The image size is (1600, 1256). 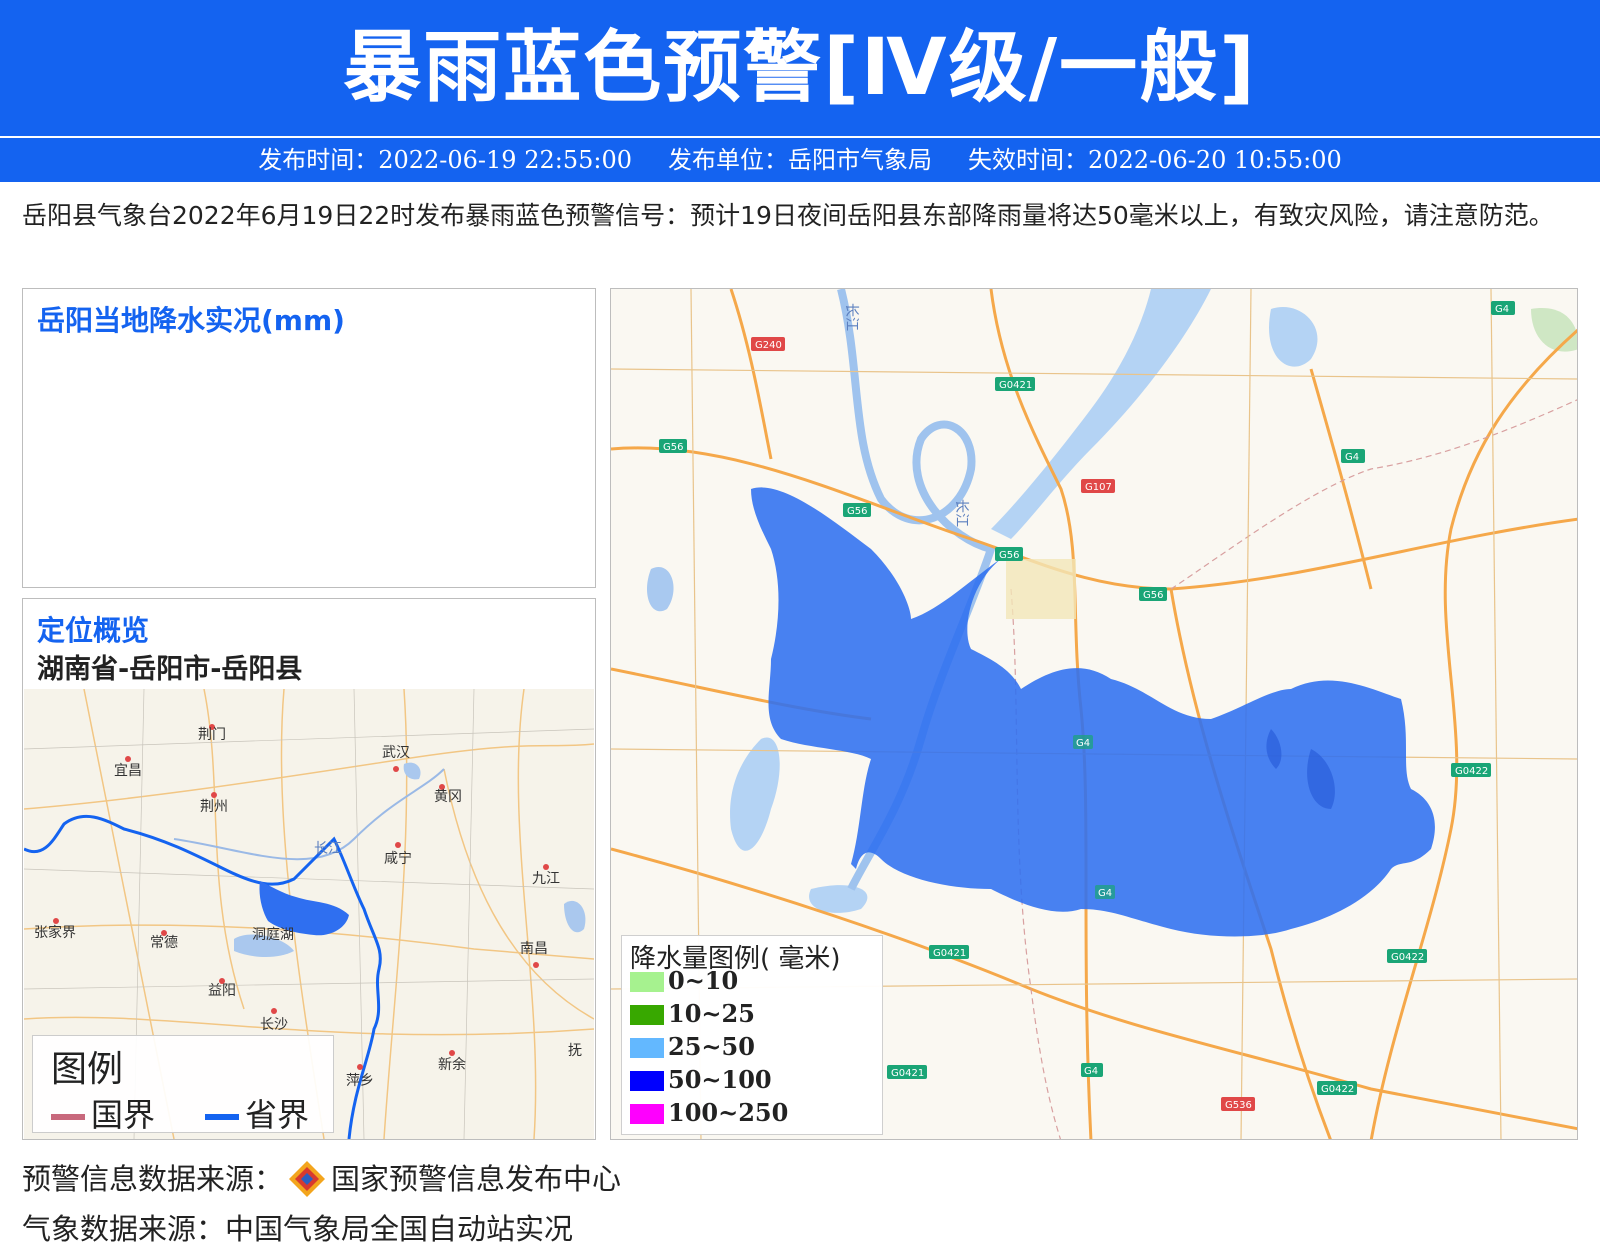 What do you see at coordinates (396, 753) in the screenshot?
I see `city-label: 武汉` at bounding box center [396, 753].